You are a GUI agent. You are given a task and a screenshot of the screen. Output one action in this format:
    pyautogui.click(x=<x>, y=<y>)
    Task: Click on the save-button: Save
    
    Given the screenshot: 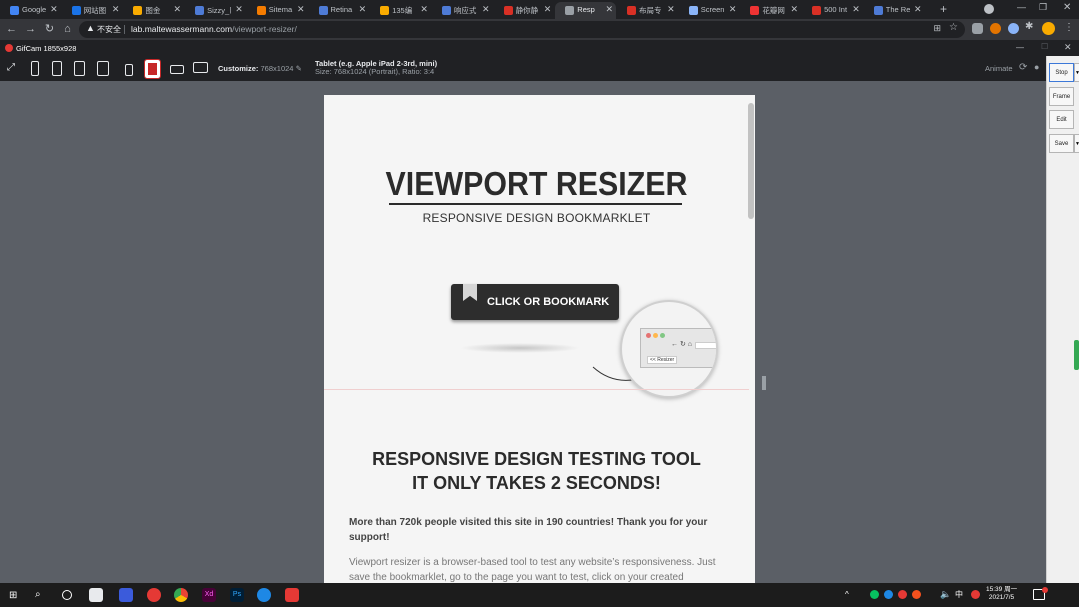 What is the action you would take?
    pyautogui.click(x=1061, y=143)
    